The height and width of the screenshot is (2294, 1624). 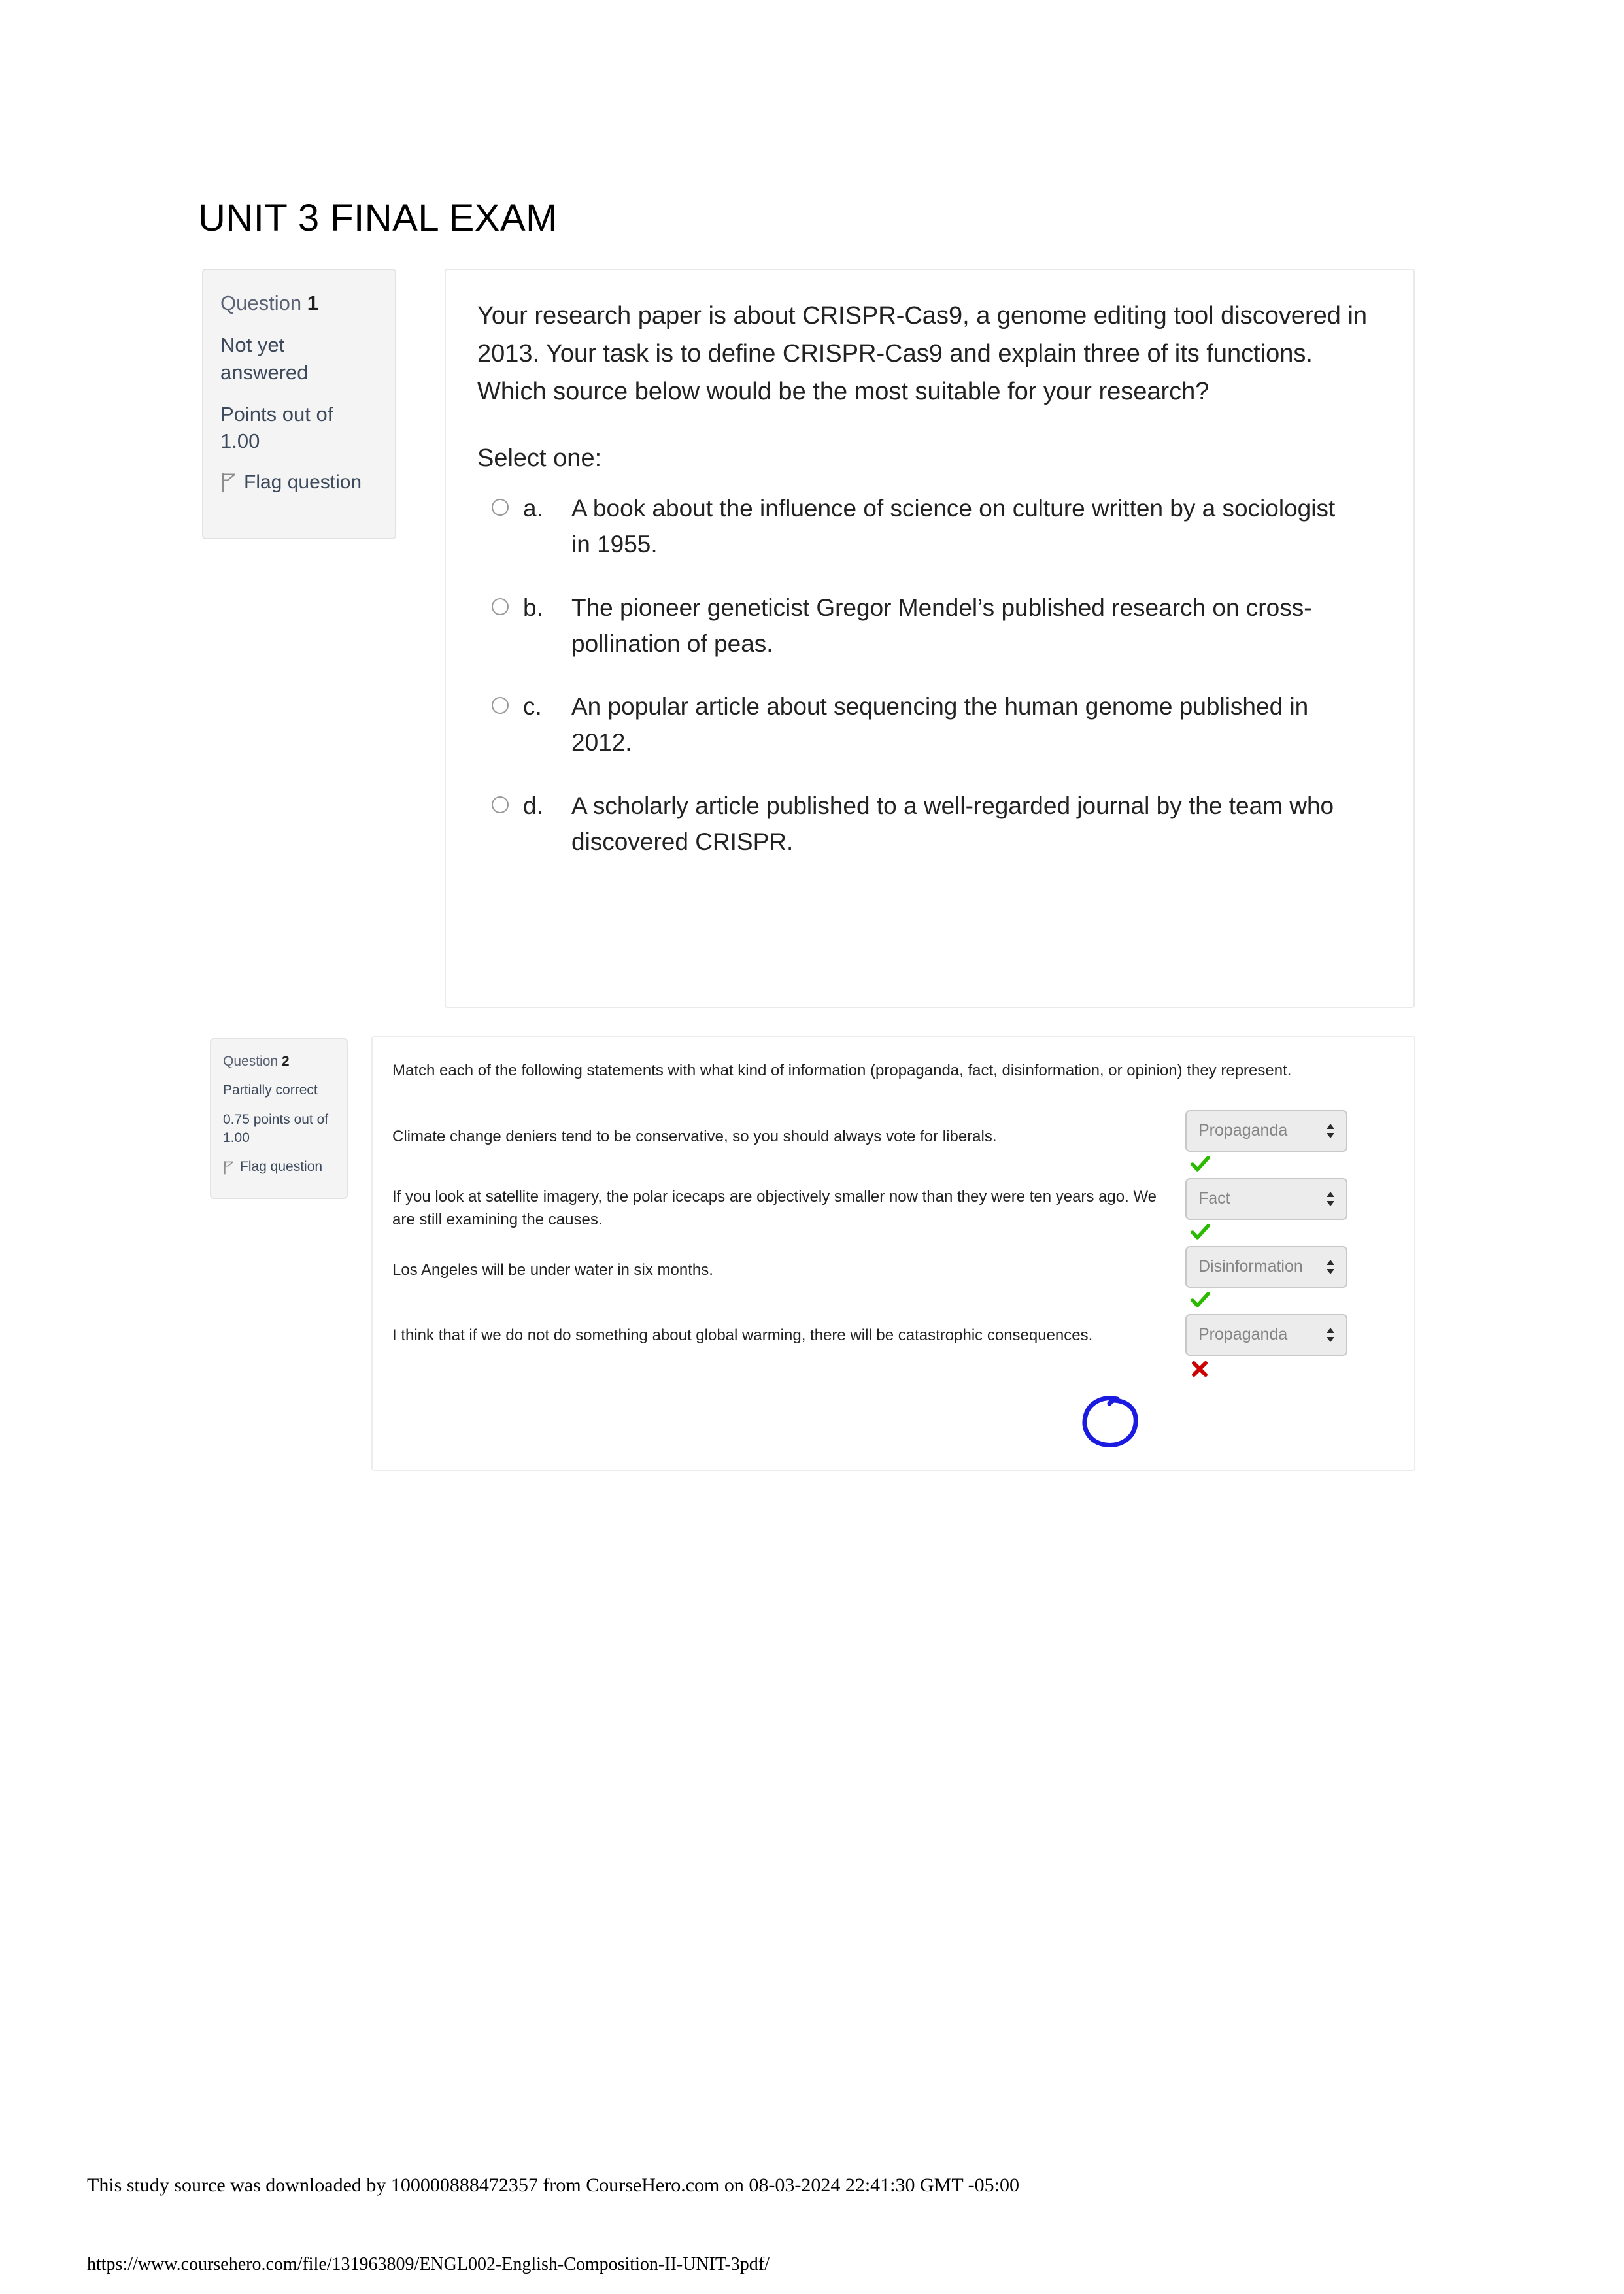 I want to click on question-2-flag-button: Flag question, so click(x=279, y=1167).